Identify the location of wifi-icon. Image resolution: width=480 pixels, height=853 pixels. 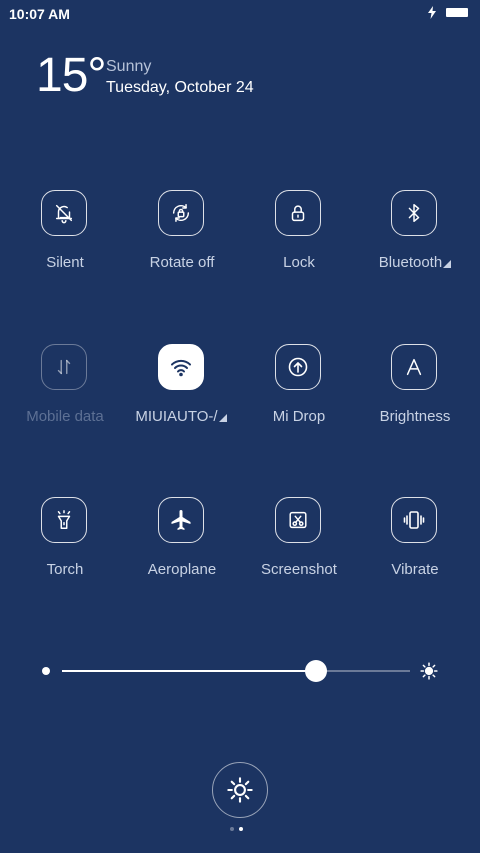
(181, 368).